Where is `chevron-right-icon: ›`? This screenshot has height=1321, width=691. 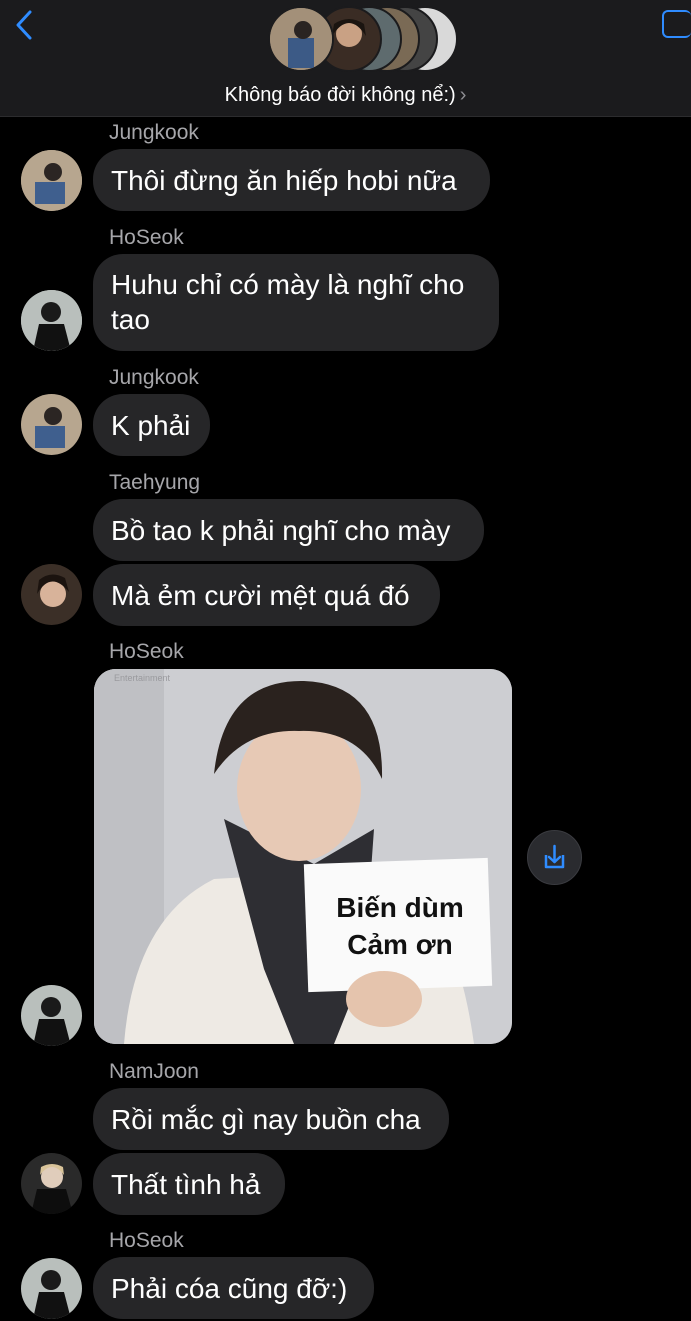
chevron-right-icon: › is located at coordinates (463, 95).